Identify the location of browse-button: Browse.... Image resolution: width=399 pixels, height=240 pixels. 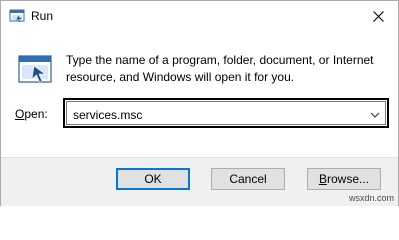
(344, 179).